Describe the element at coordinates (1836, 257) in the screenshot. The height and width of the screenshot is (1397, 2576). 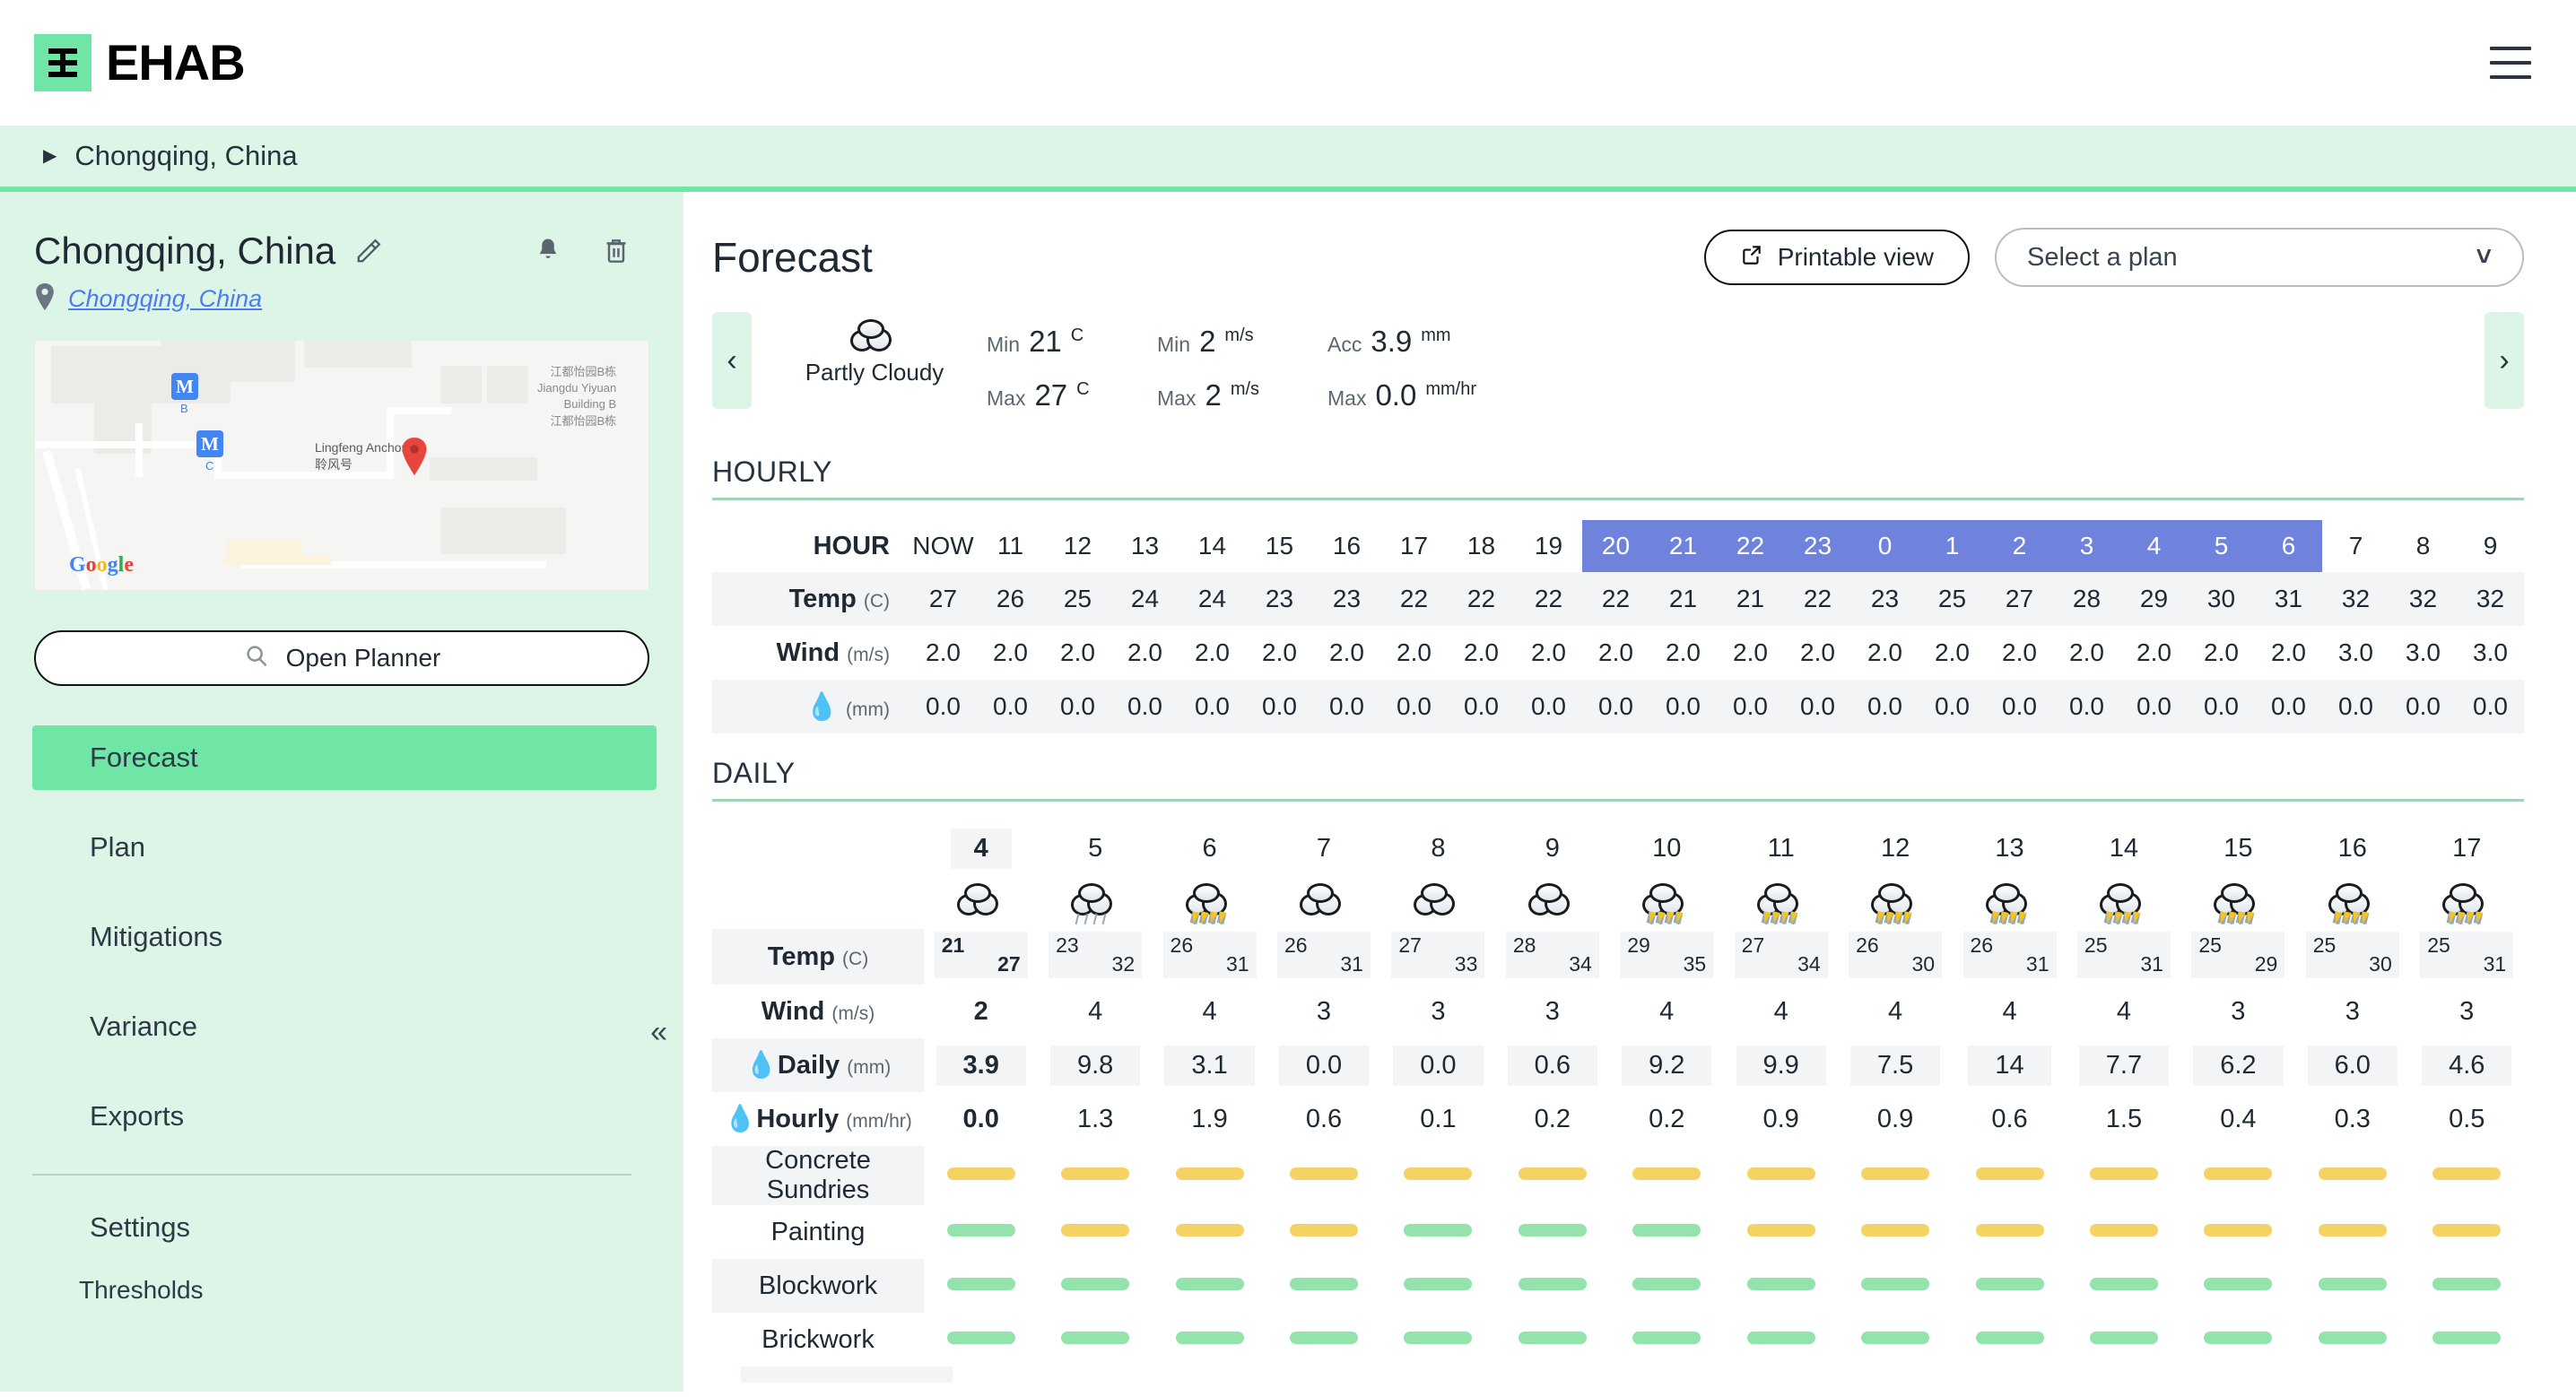
I see `printable-view-button: Printable view` at that location.